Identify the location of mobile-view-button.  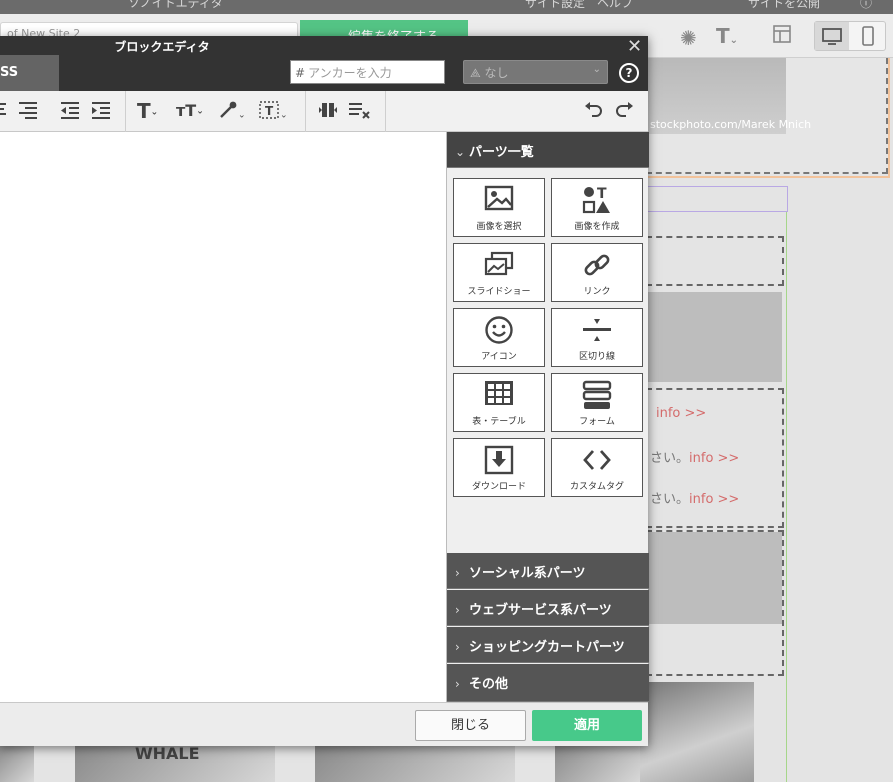
(868, 36).